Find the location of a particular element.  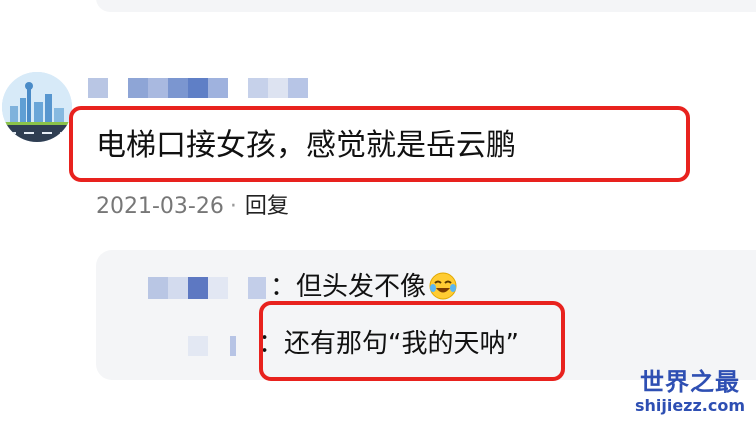

city-skyline-icon is located at coordinates (37, 107).